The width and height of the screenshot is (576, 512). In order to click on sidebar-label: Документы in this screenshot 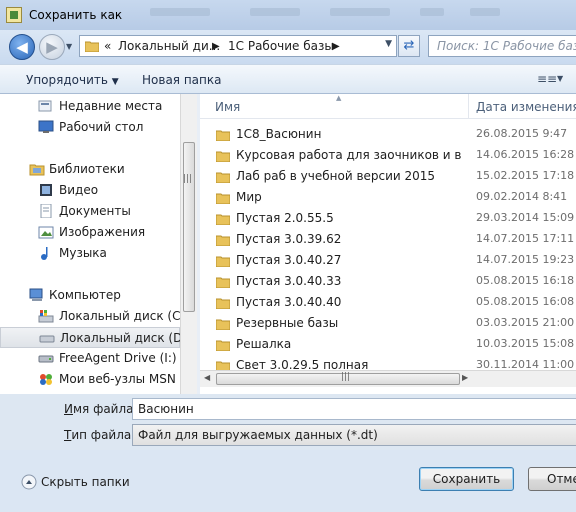, I will do `click(95, 211)`.